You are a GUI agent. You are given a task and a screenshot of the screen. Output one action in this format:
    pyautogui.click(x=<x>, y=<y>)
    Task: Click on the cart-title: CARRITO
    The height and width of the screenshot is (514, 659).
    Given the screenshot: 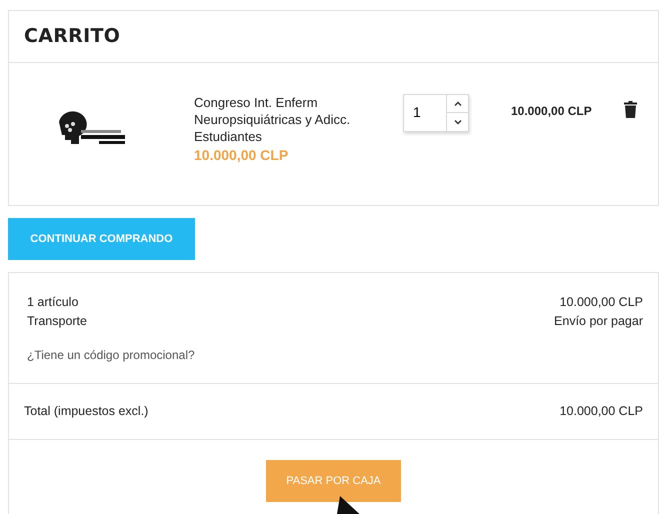 What is the action you would take?
    pyautogui.click(x=72, y=36)
    